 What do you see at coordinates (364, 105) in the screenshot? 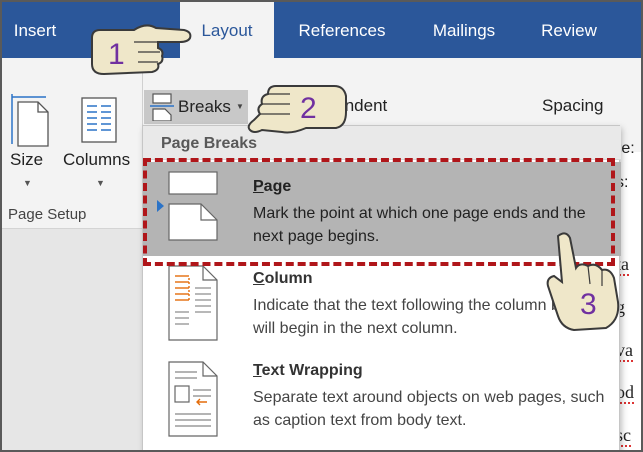
I see `indent-label: Indent` at bounding box center [364, 105].